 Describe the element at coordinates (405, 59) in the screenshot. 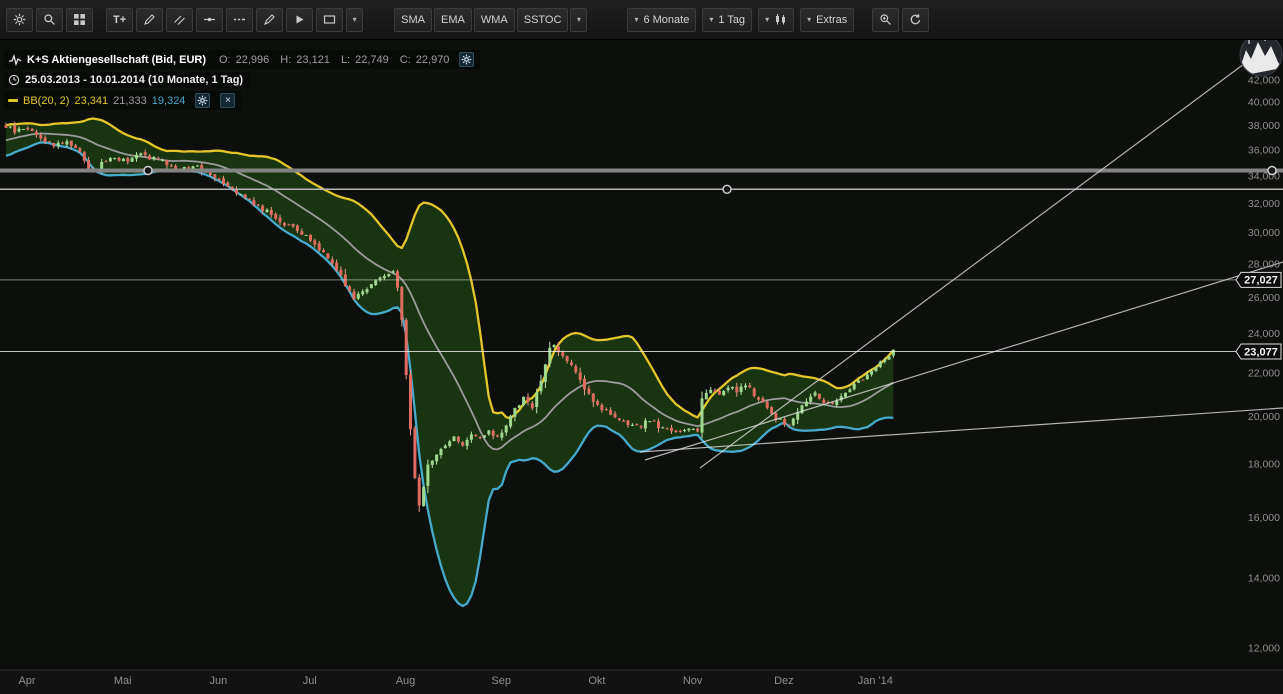

I see `close-label: C:` at that location.